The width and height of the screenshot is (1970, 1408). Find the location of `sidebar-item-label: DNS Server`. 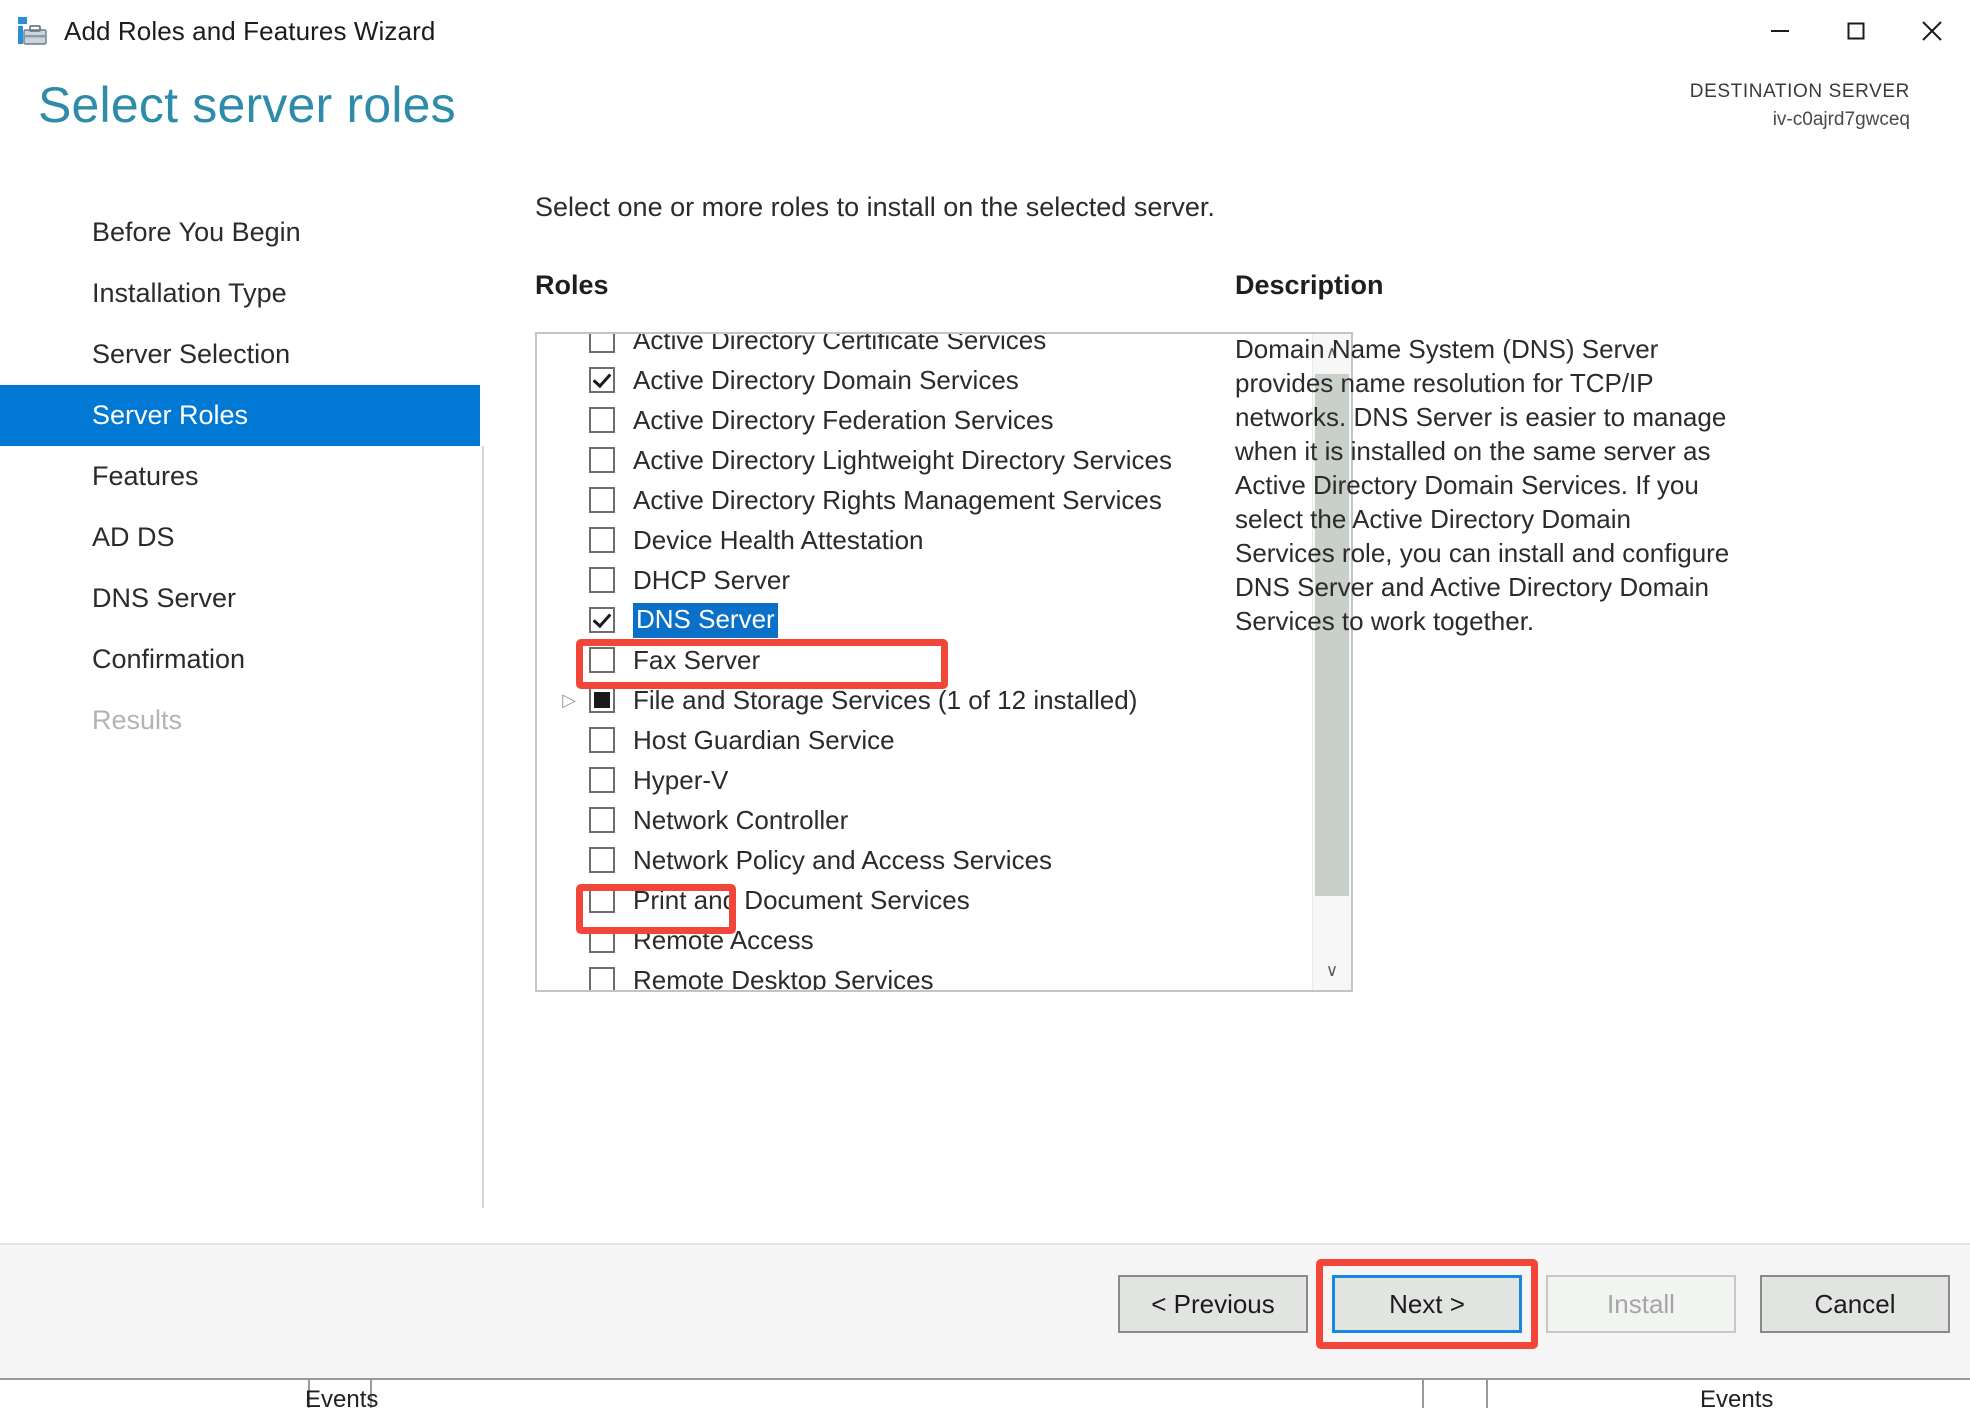

sidebar-item-label: DNS Server is located at coordinates (164, 598).